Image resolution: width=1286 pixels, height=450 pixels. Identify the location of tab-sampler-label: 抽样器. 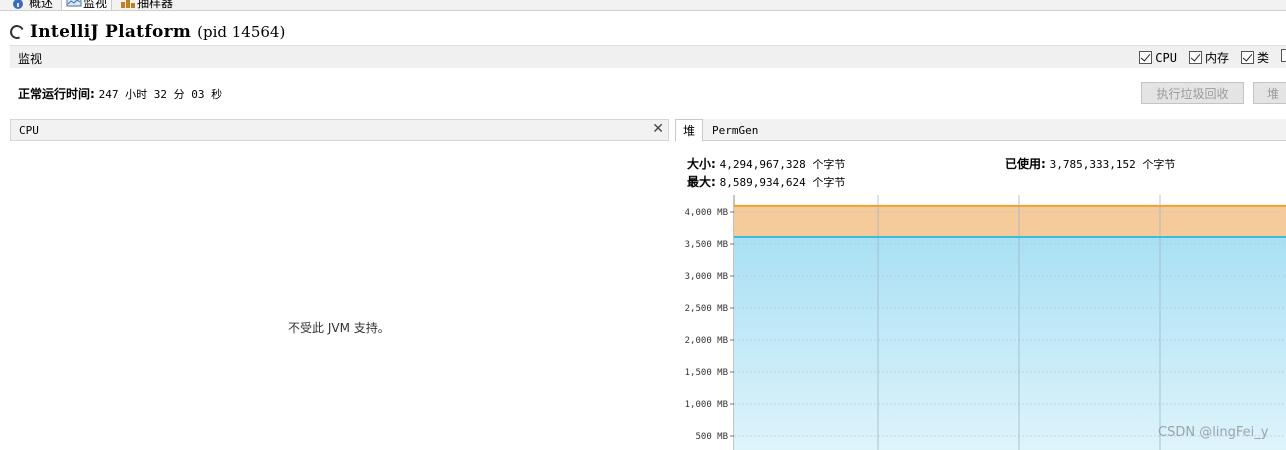
(155, 5).